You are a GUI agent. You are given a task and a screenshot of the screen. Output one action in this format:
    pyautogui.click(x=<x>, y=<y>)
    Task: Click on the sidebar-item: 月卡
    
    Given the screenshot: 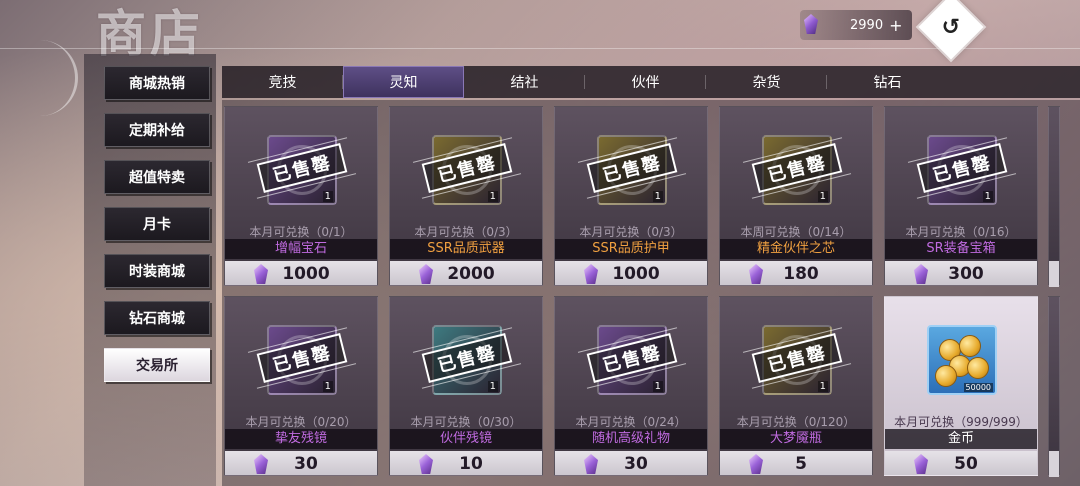 What is the action you would take?
    pyautogui.click(x=157, y=224)
    